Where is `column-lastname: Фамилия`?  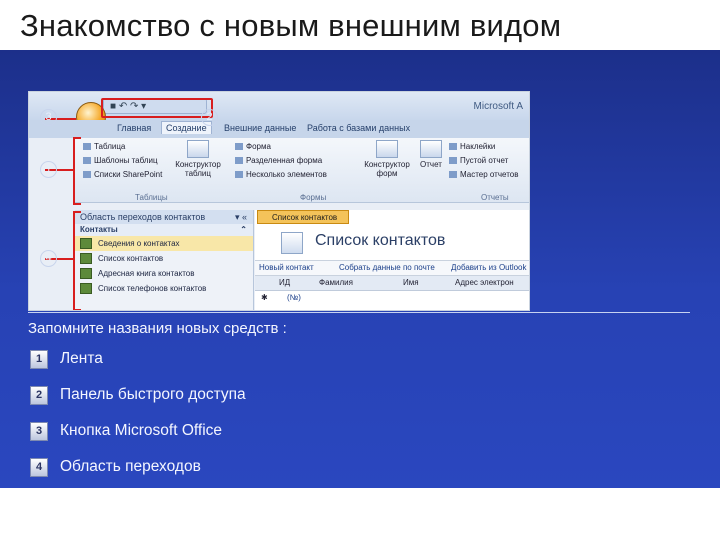
column-lastname: Фамилия is located at coordinates (336, 282).